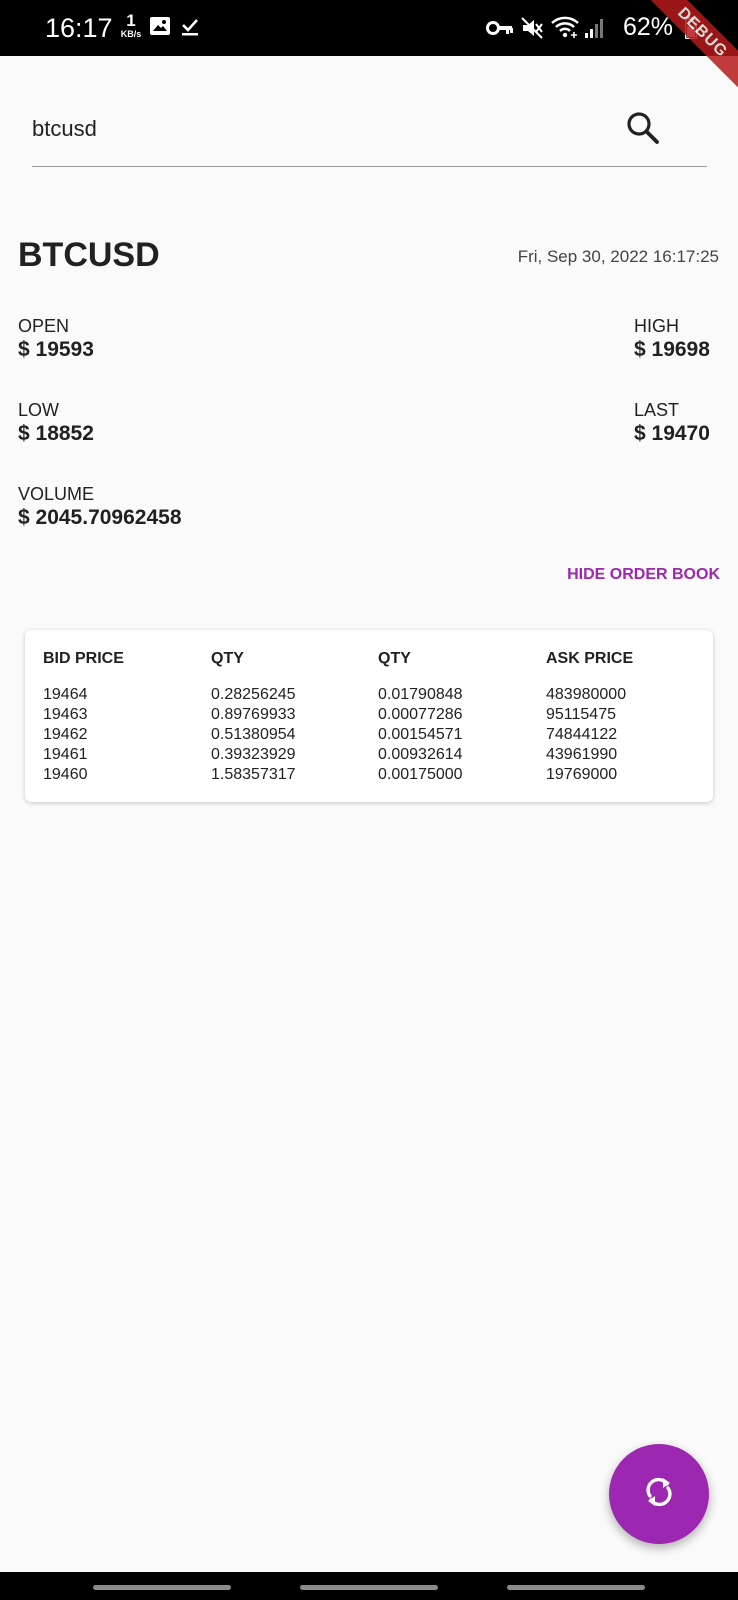  Describe the element at coordinates (582, 734) in the screenshot. I see `ask-price-cell: 74844122` at that location.